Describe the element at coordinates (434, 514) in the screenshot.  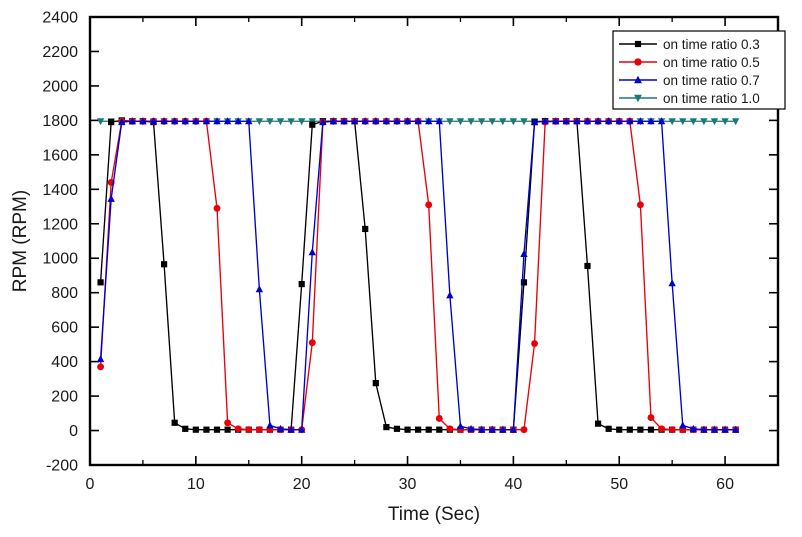
I see `x-axis-title: Time (Sec)` at that location.